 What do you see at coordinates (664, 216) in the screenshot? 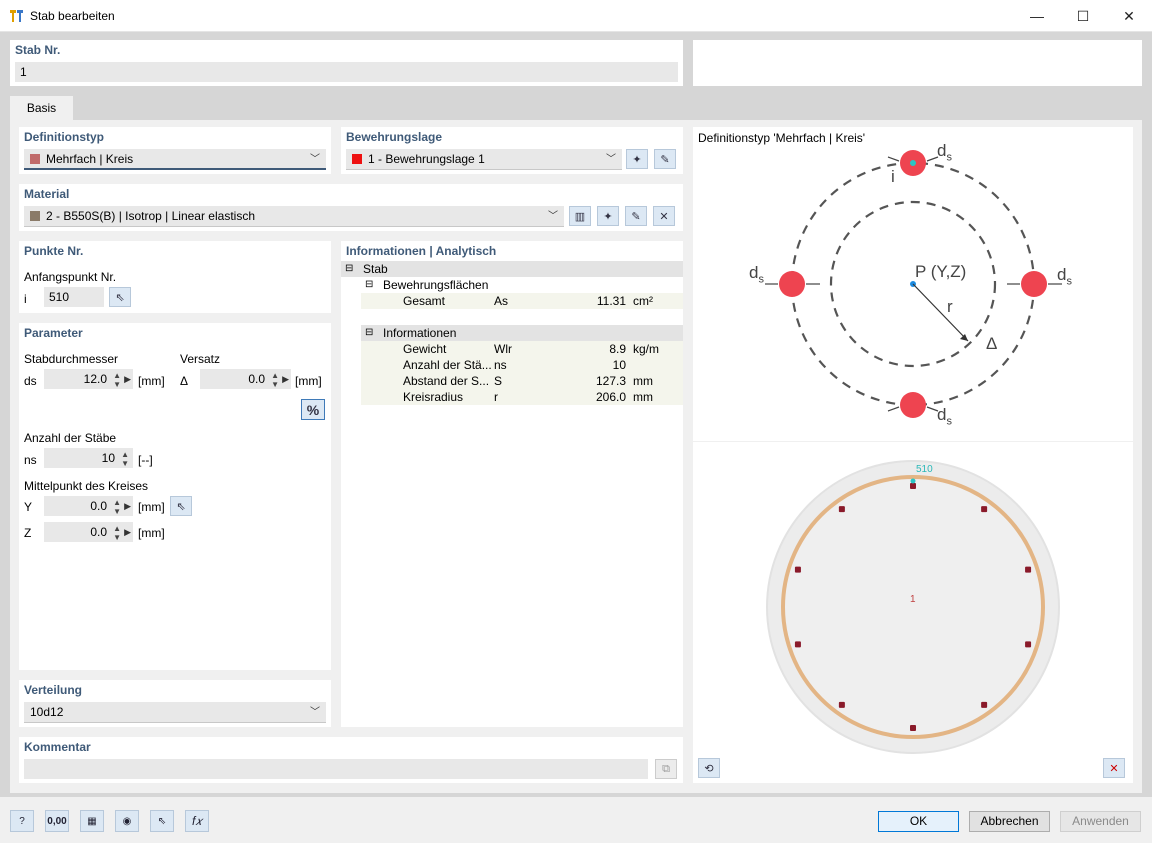
I see `delete-material-icon: ✕` at bounding box center [664, 216].